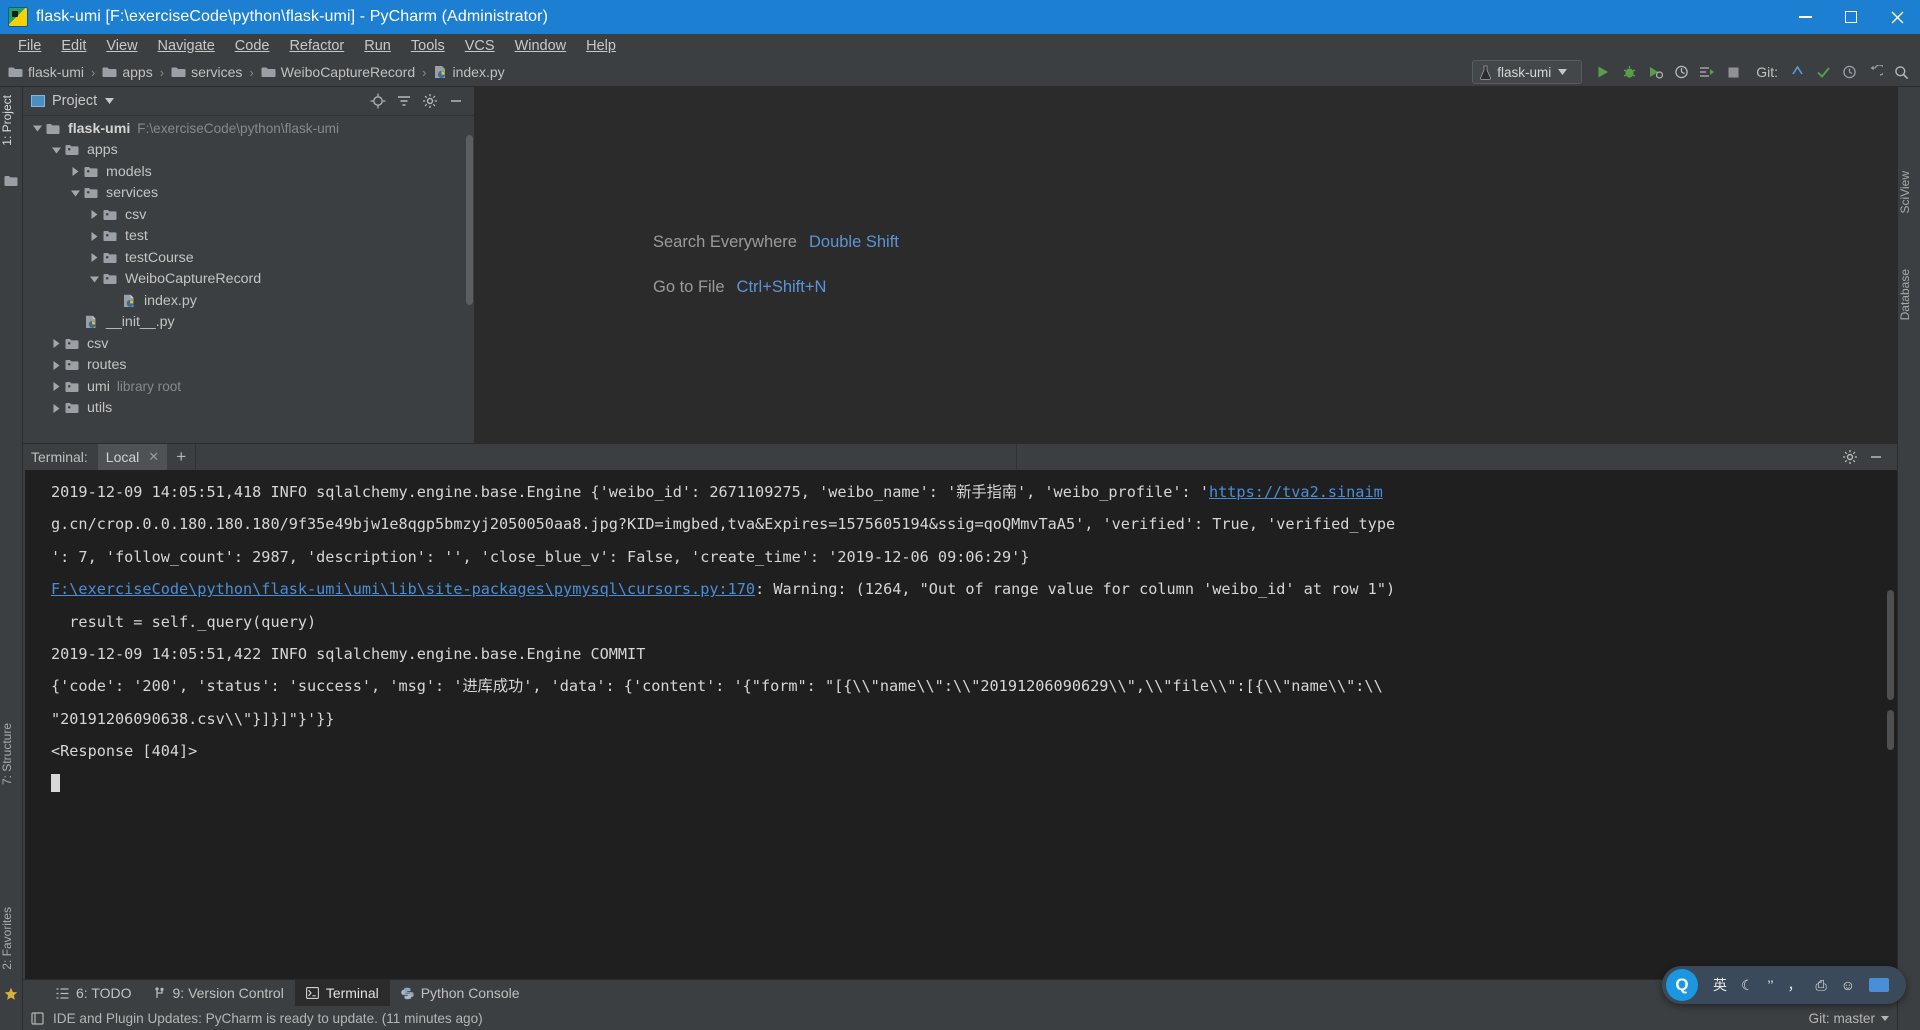 This screenshot has width=1920, height=1030. What do you see at coordinates (1771, 985) in the screenshot?
I see `quote-icon: ’’` at bounding box center [1771, 985].